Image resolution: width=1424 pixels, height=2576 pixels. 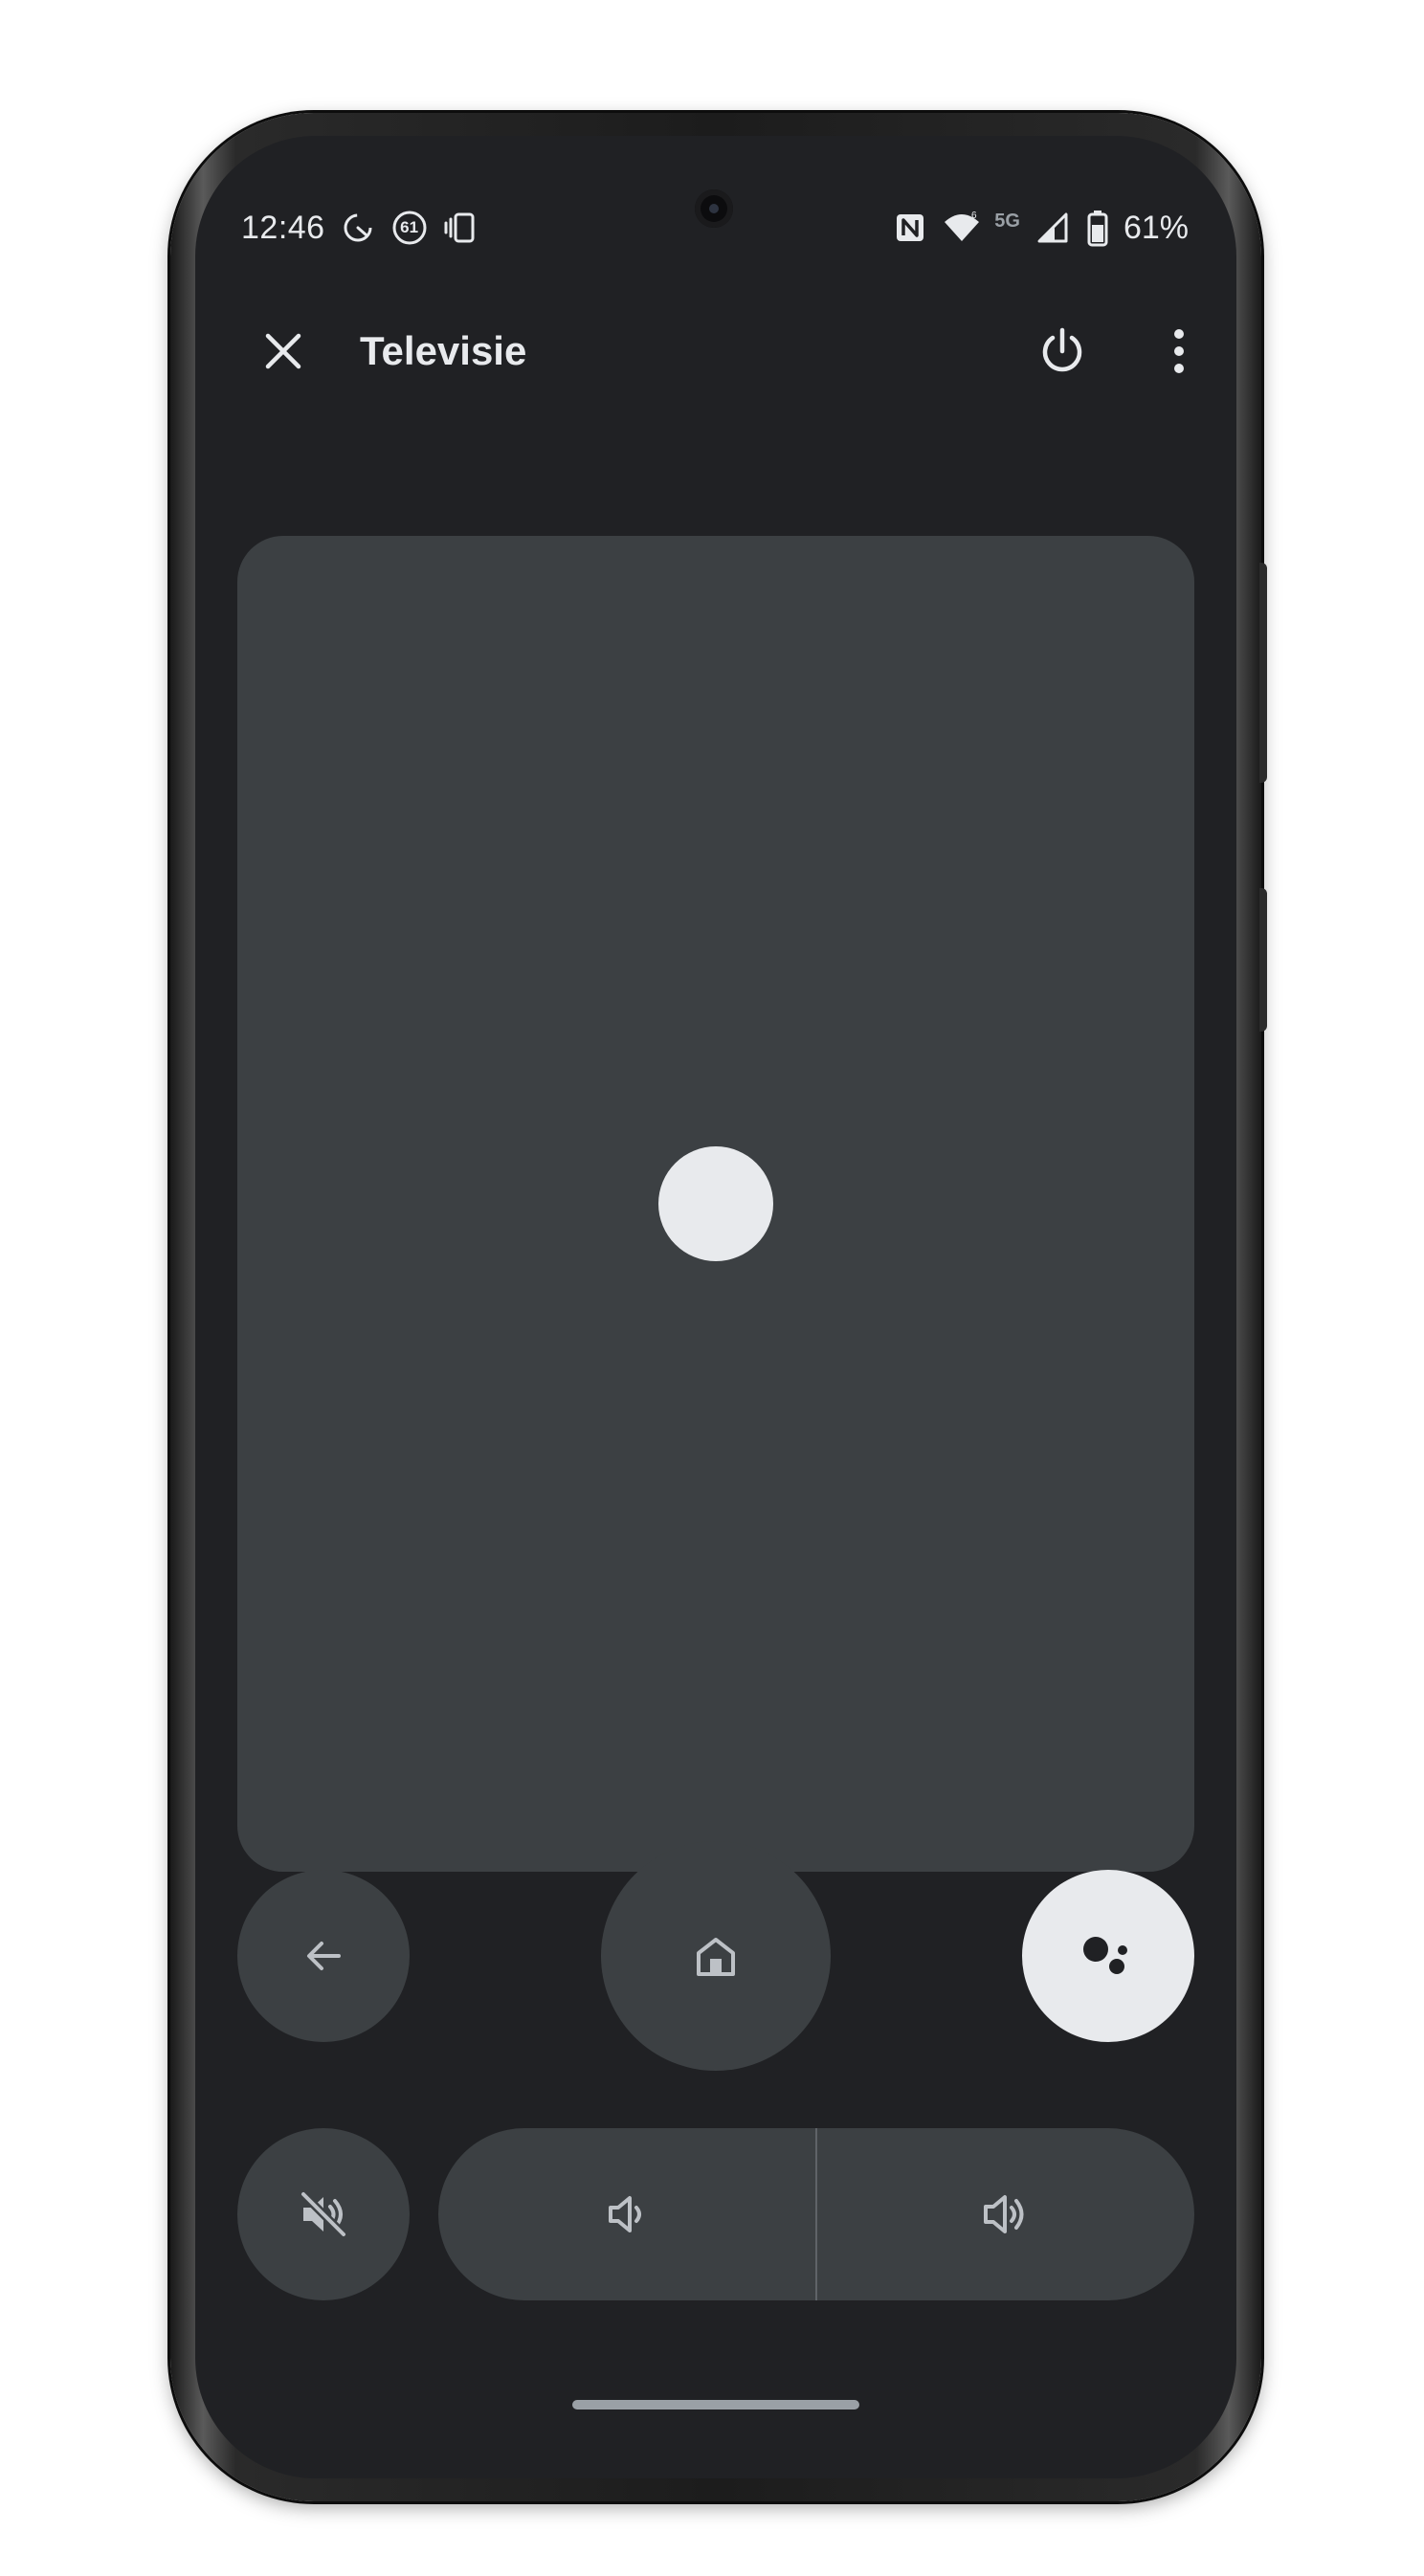 I want to click on badge-61-icon: 61, so click(x=410, y=228).